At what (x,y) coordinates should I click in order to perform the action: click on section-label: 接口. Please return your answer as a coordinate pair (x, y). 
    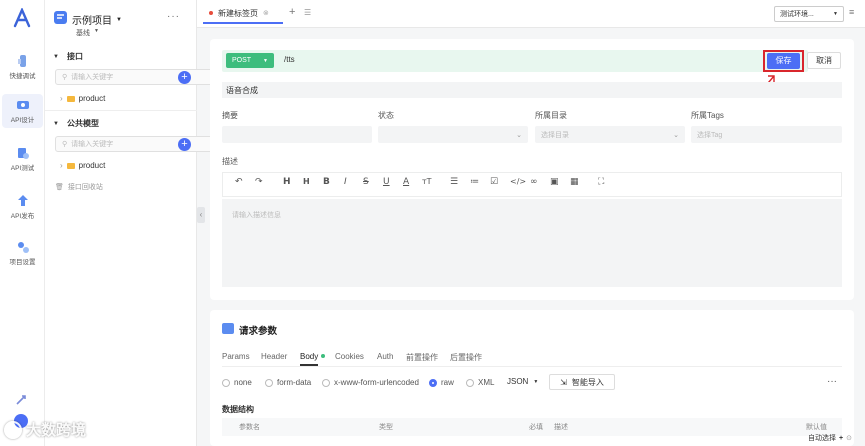
    Looking at the image, I should click on (74, 56).